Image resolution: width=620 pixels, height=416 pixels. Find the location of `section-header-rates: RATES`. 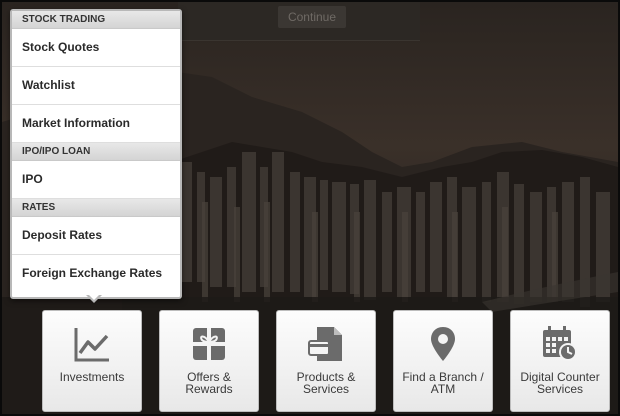

section-header-rates: RATES is located at coordinates (96, 208).